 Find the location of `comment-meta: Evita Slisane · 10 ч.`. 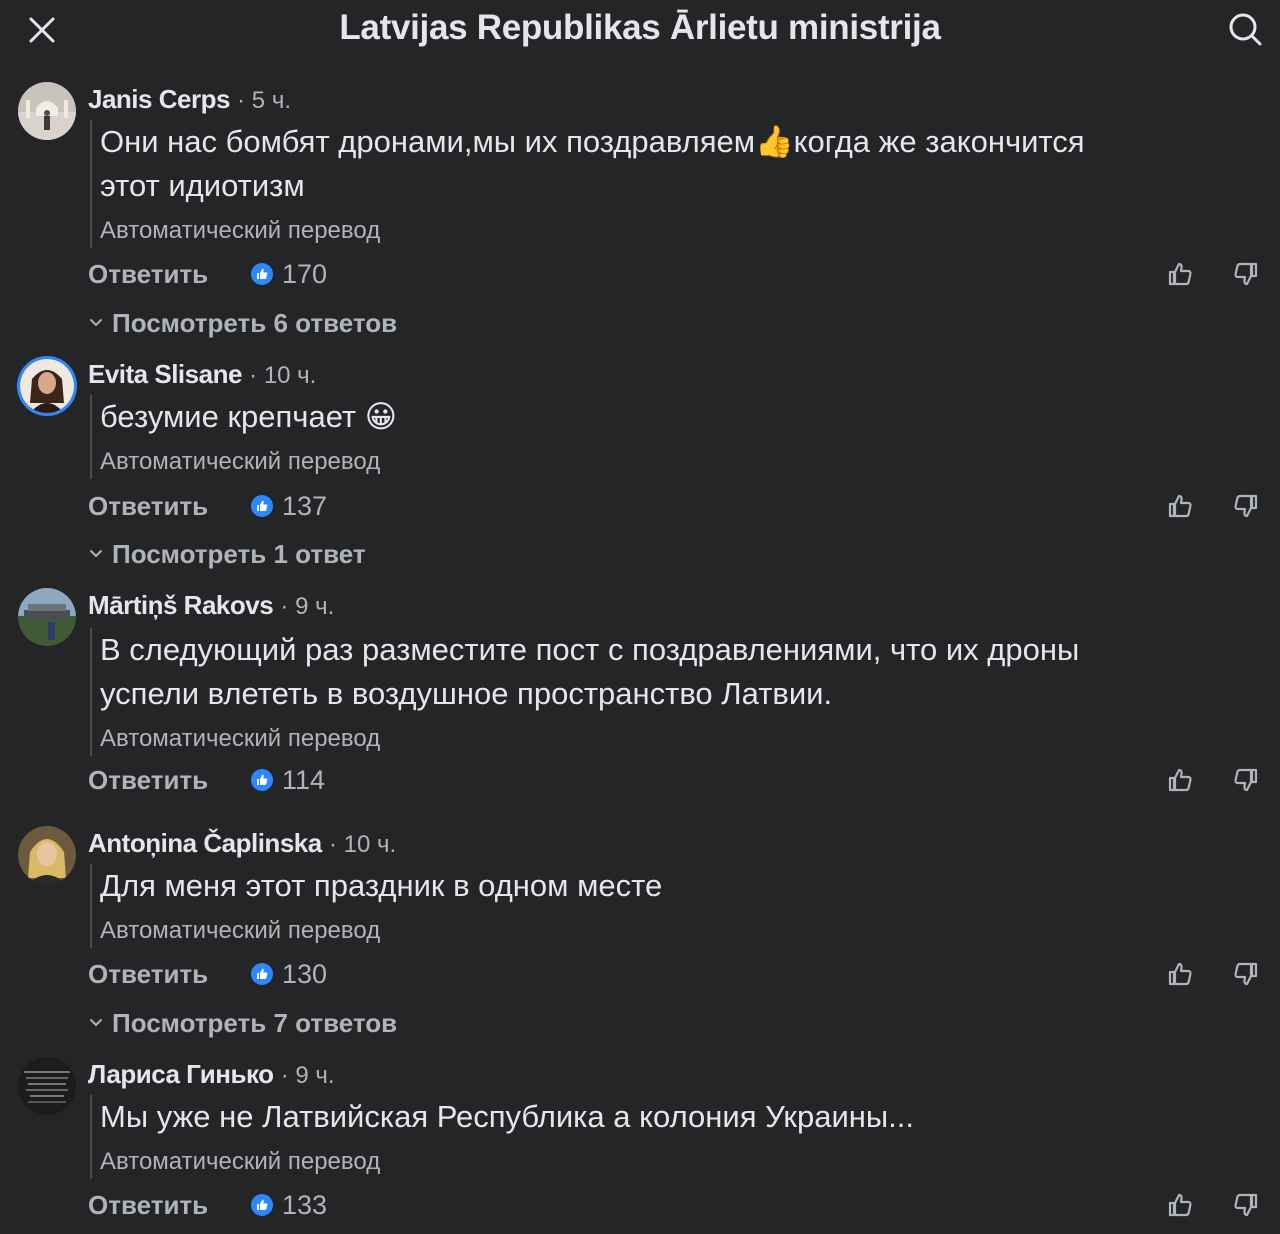

comment-meta: Evita Slisane · 10 ч. is located at coordinates (202, 375).